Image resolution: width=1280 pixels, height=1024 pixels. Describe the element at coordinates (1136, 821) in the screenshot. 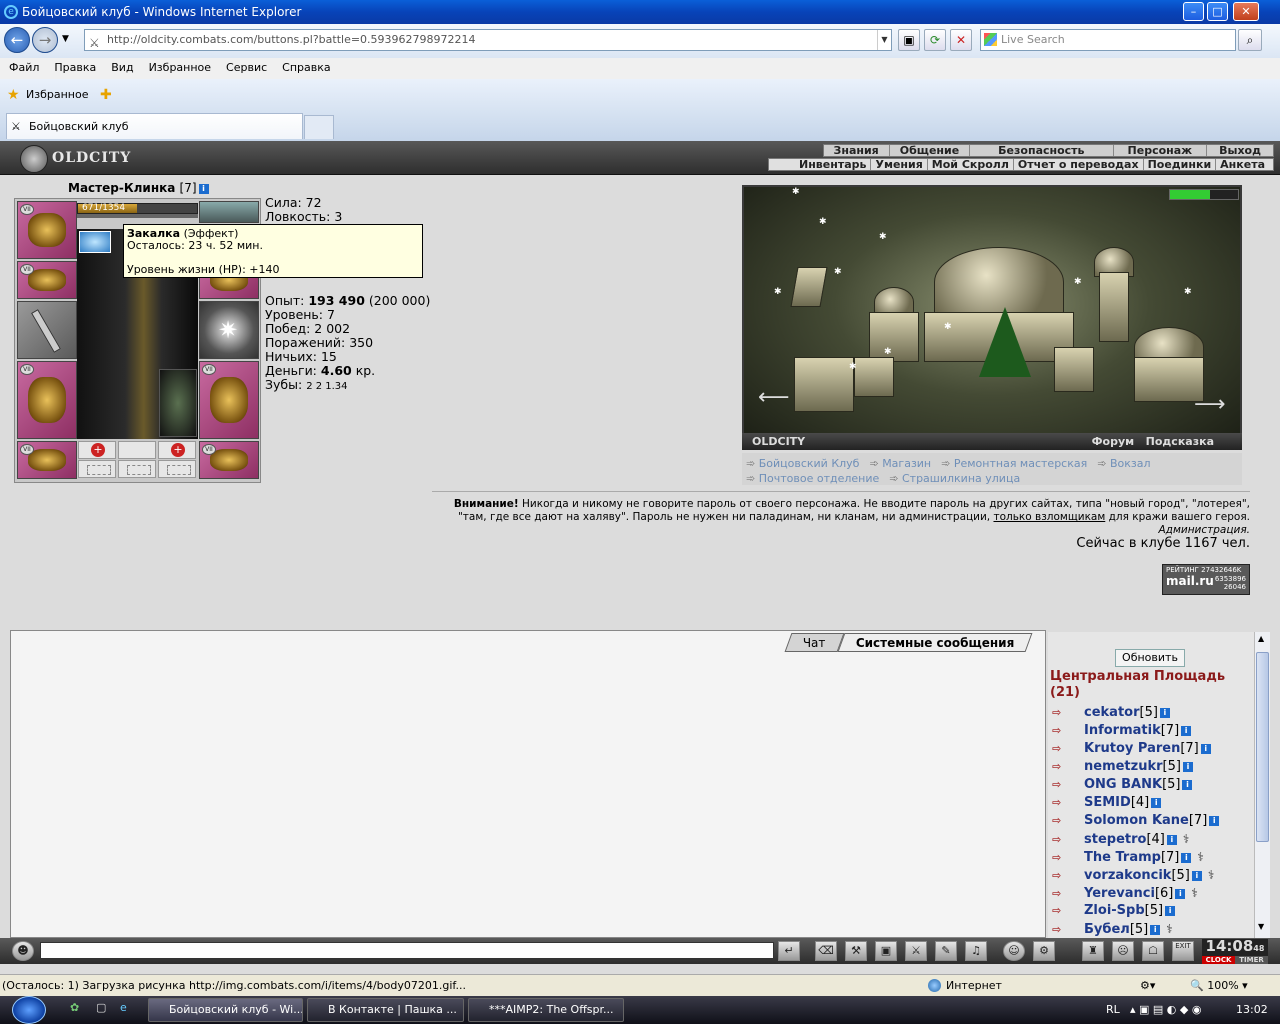

I see `user-row: ⇨ Solomon Kane[7] i` at that location.